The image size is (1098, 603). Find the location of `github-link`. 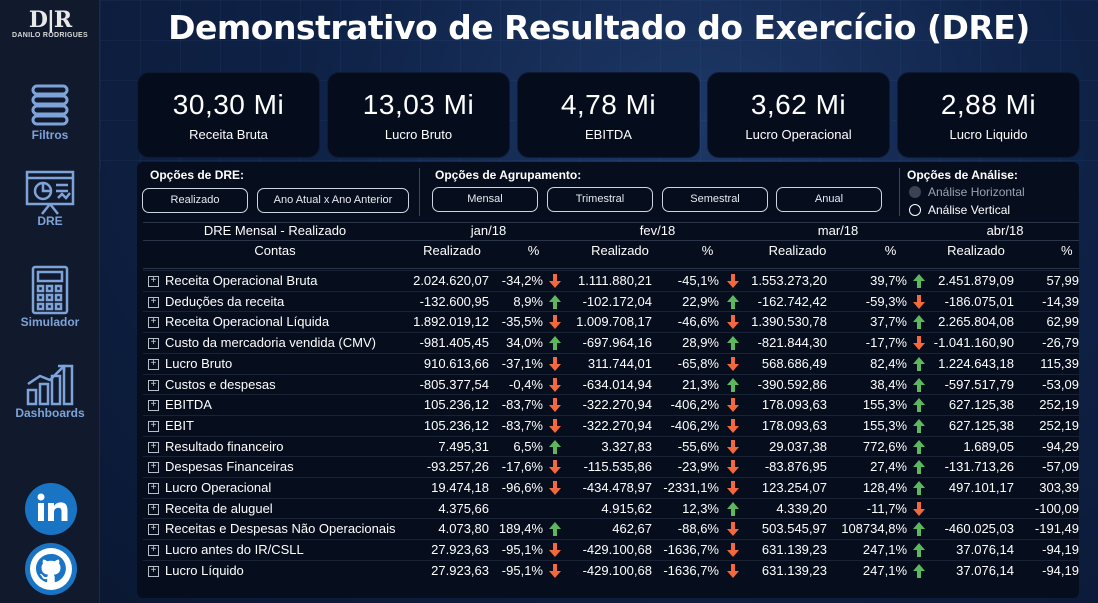

github-link is located at coordinates (51, 569).